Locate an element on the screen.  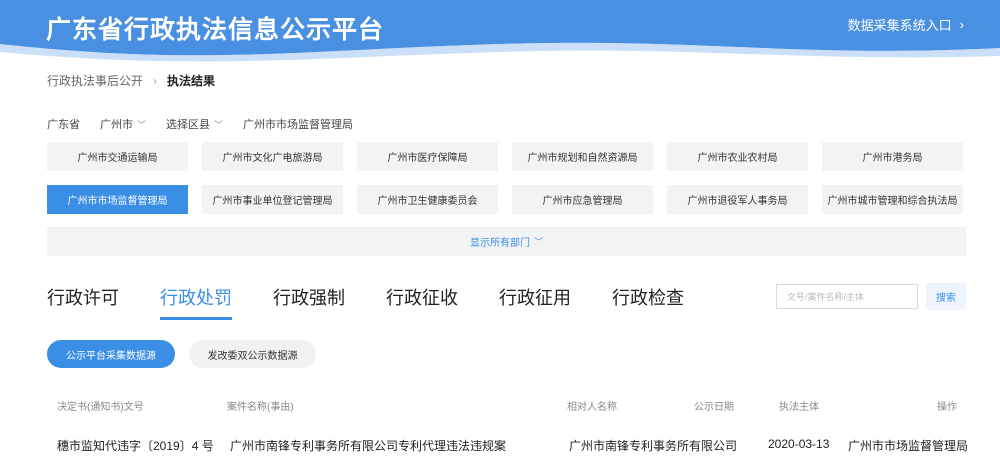
department-item: 广州市应急管理局 is located at coordinates (582, 199).